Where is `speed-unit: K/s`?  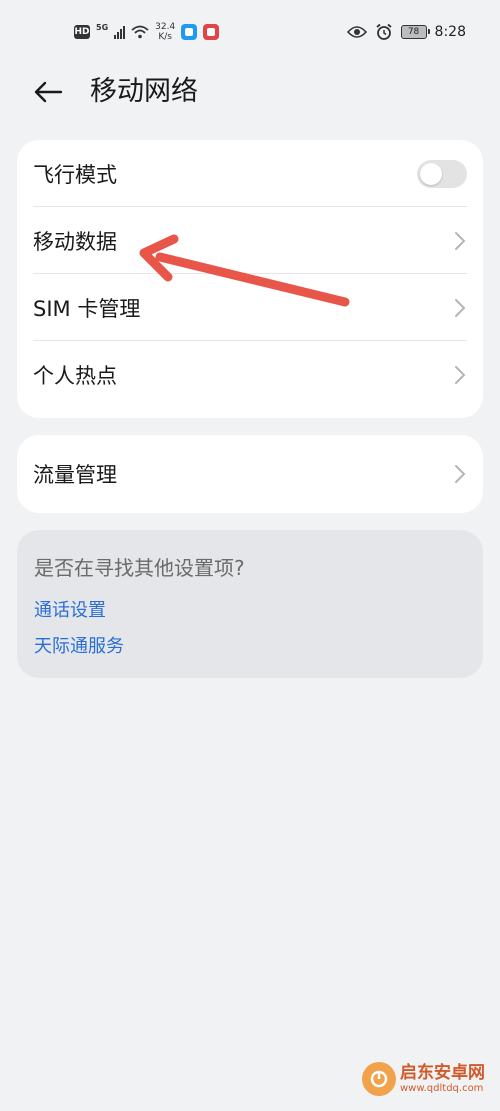
speed-unit: K/s is located at coordinates (165, 37).